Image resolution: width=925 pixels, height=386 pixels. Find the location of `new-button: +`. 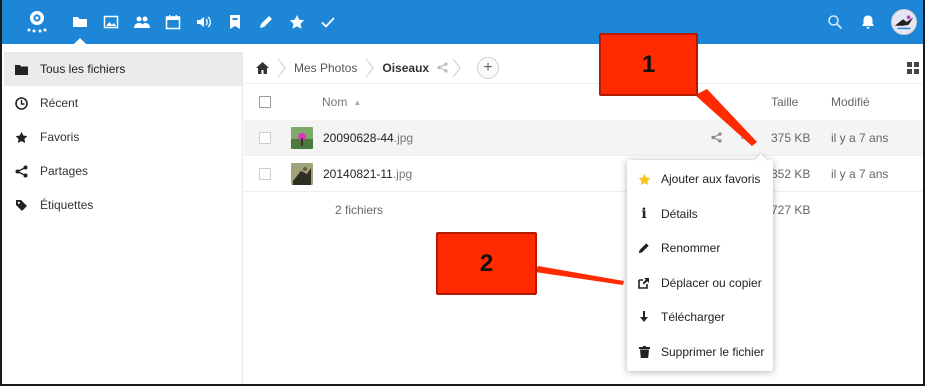

new-button: + is located at coordinates (488, 67).